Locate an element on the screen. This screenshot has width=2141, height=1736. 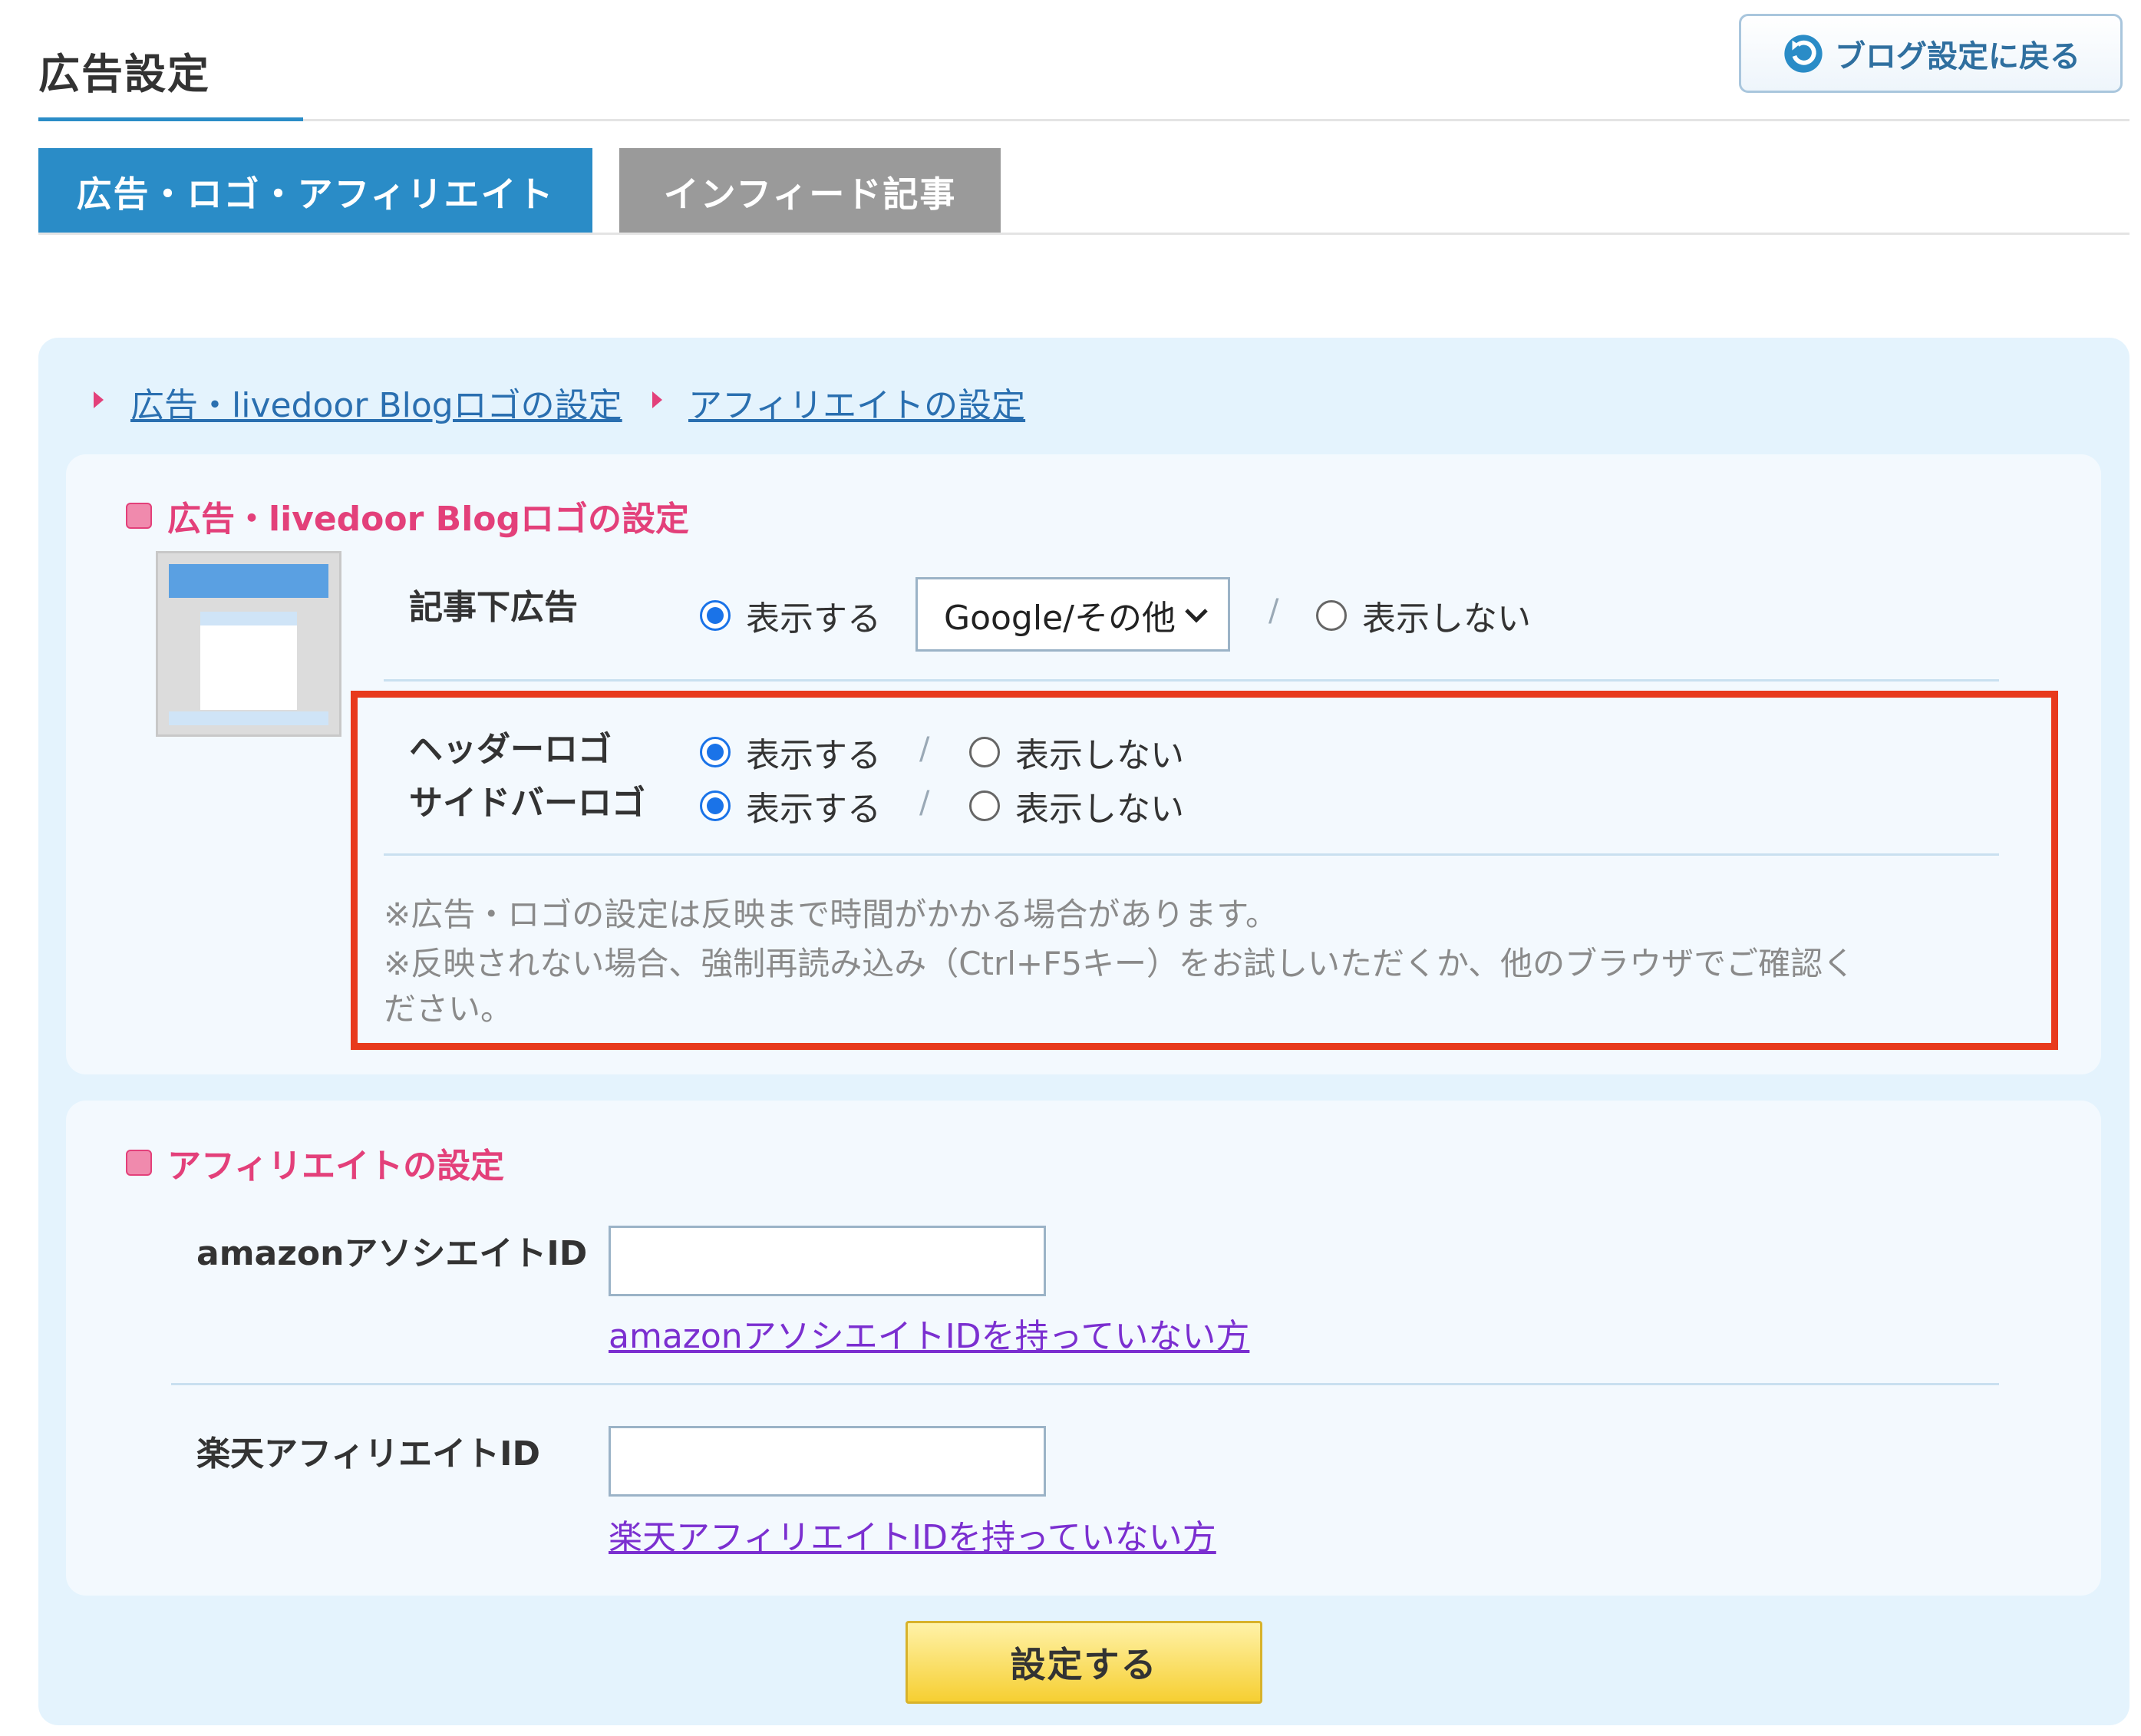
affiliate-section-heading: アフィリエイトの設定 is located at coordinates (315, 1162).